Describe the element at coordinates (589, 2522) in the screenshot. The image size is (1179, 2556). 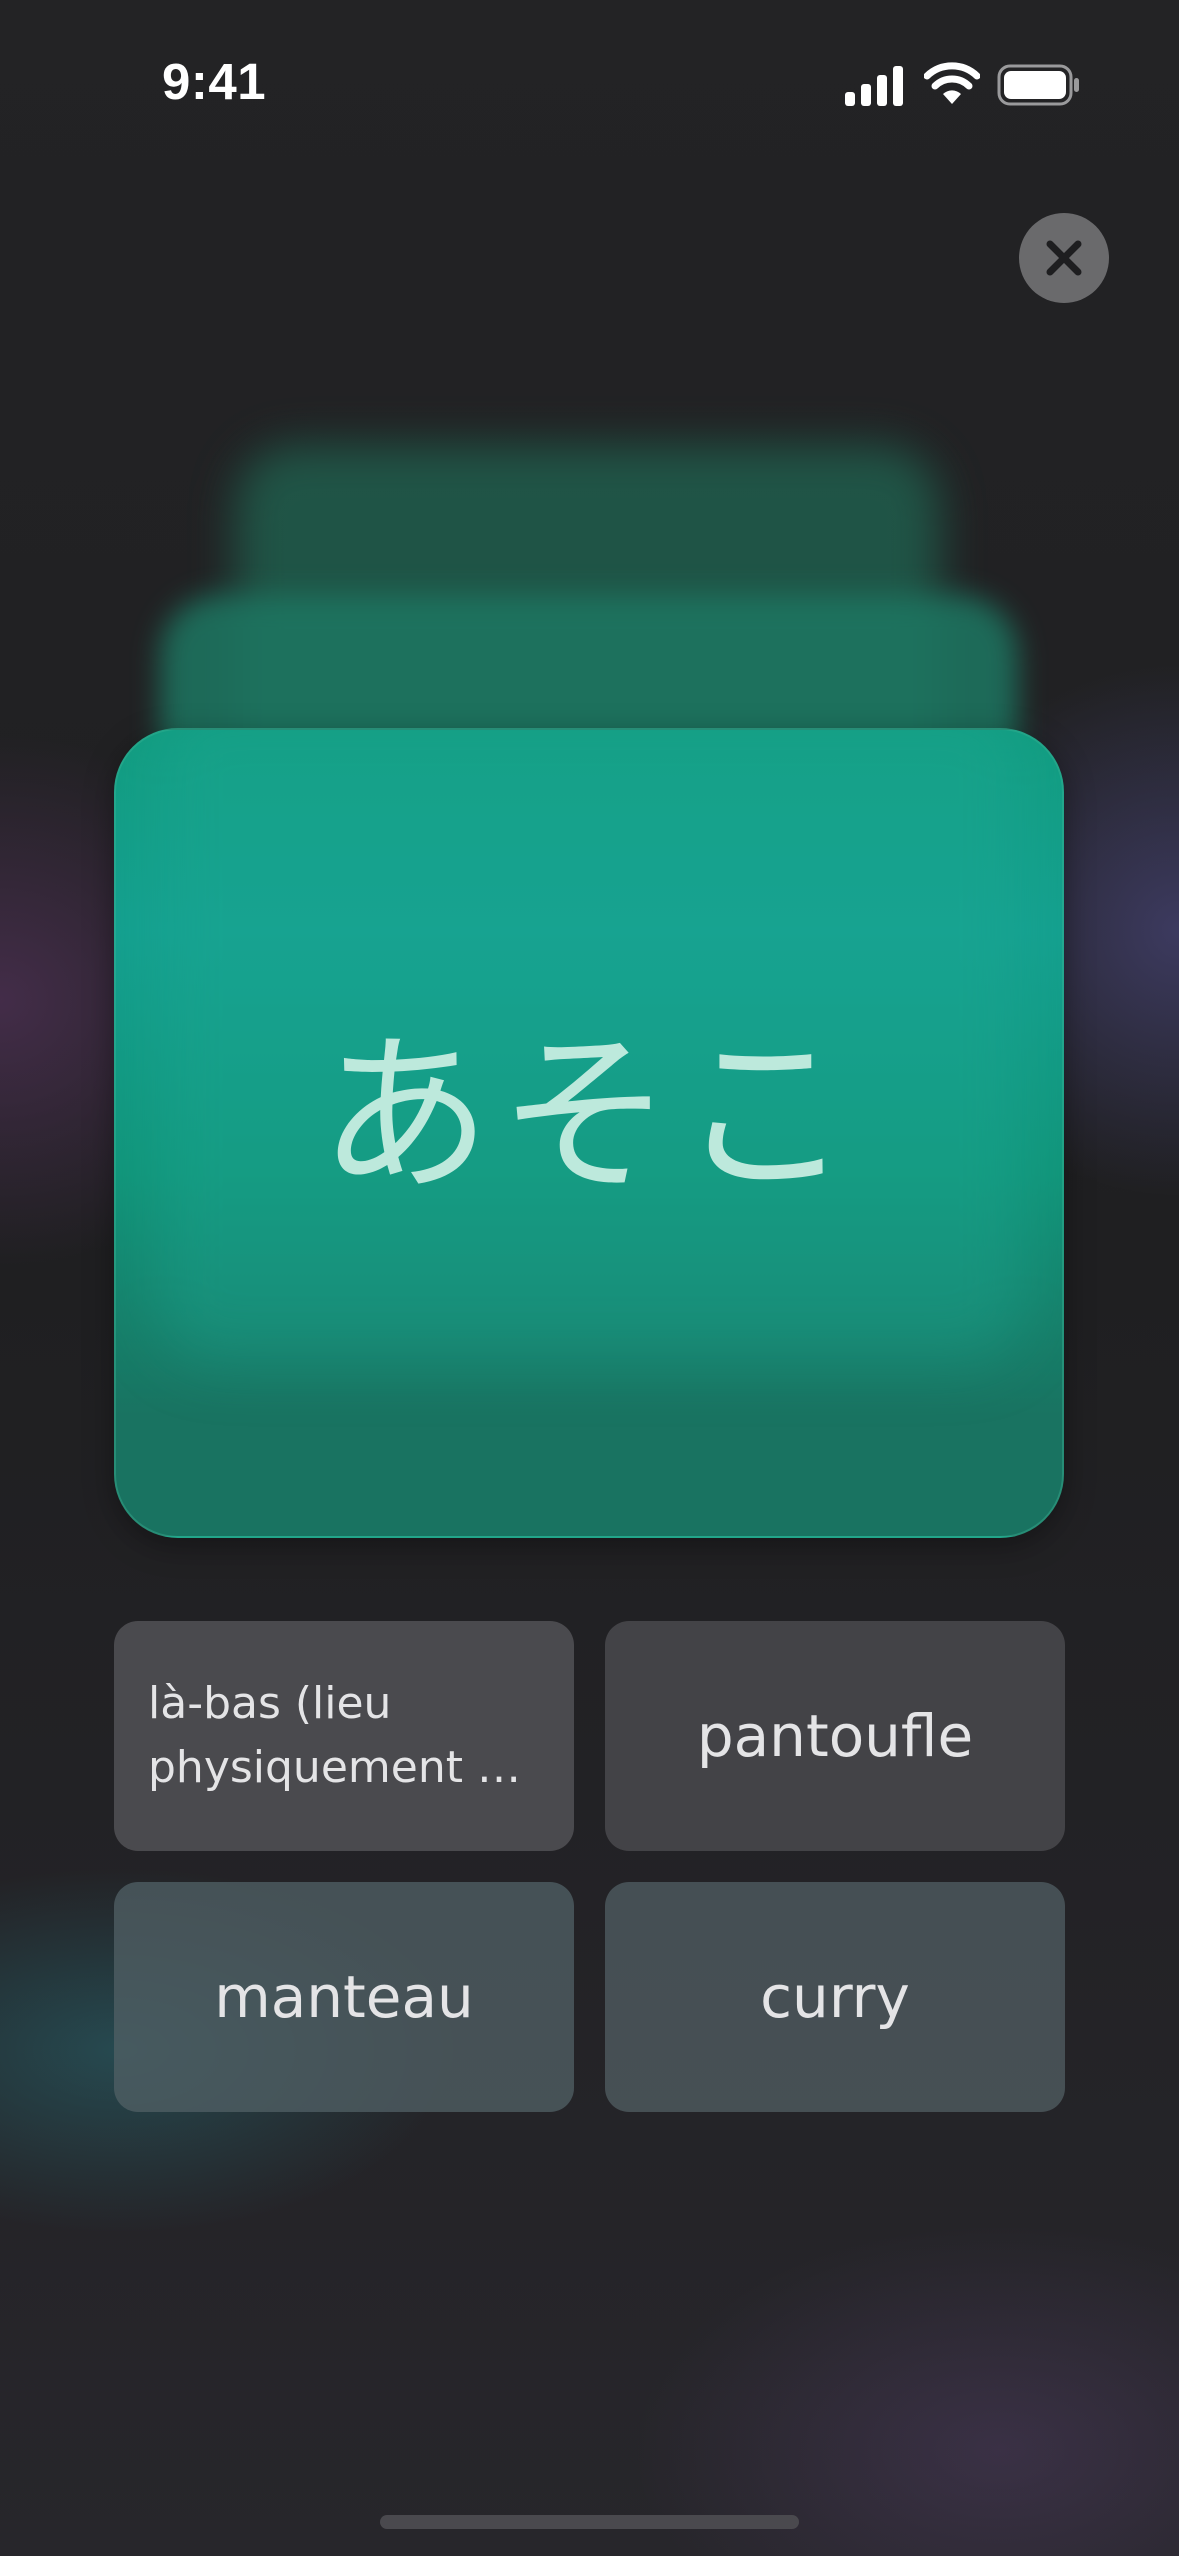
I see `home-indicator` at that location.